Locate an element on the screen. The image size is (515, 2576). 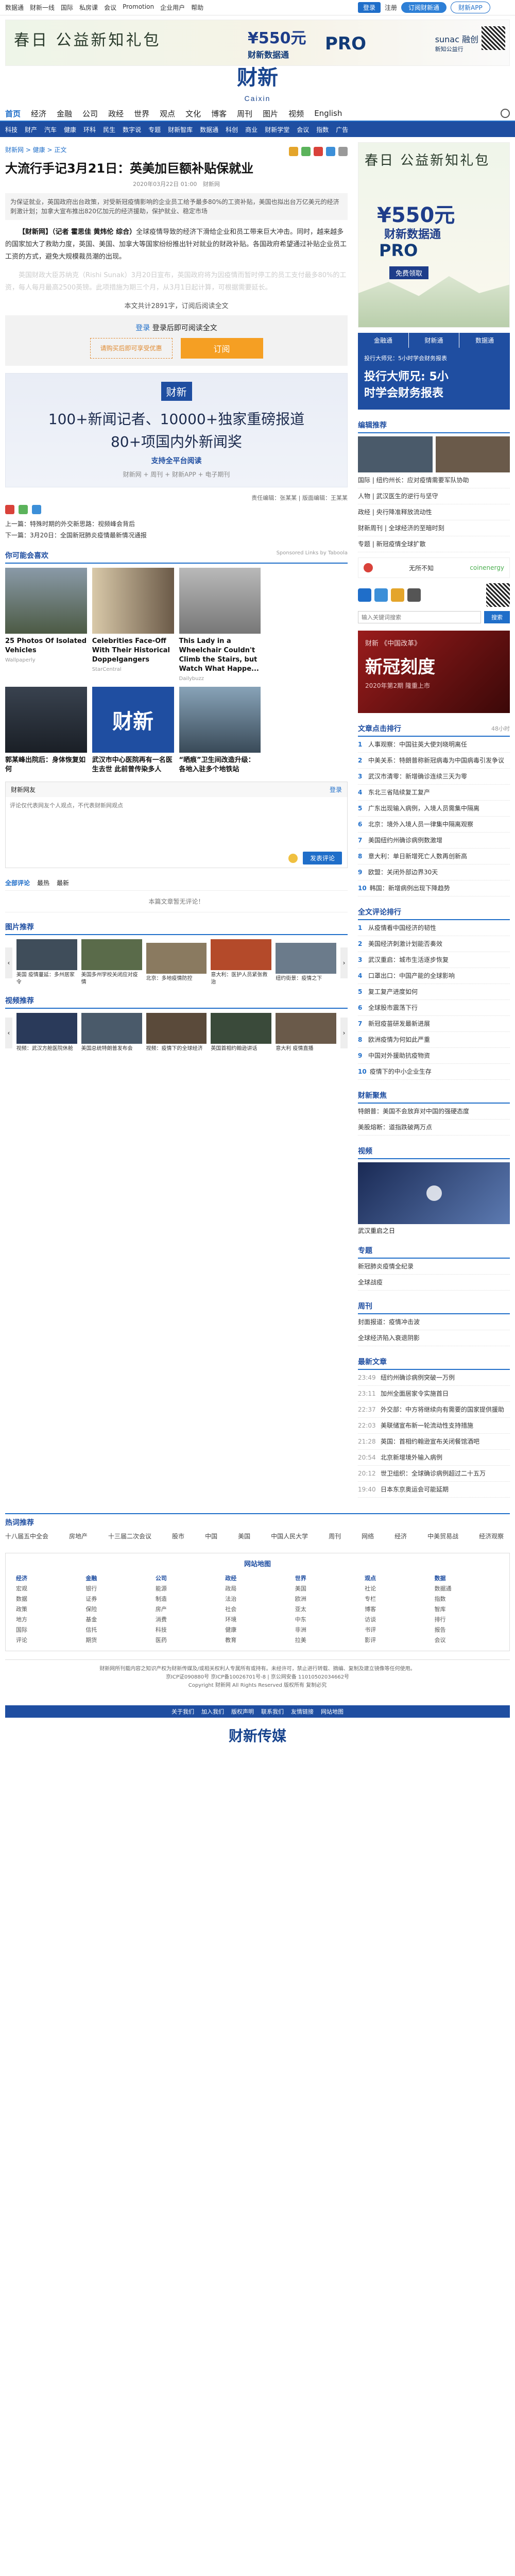
list-item: 3 武汉重启：城市生活逐步恢复 is located at coordinates (434, 960).